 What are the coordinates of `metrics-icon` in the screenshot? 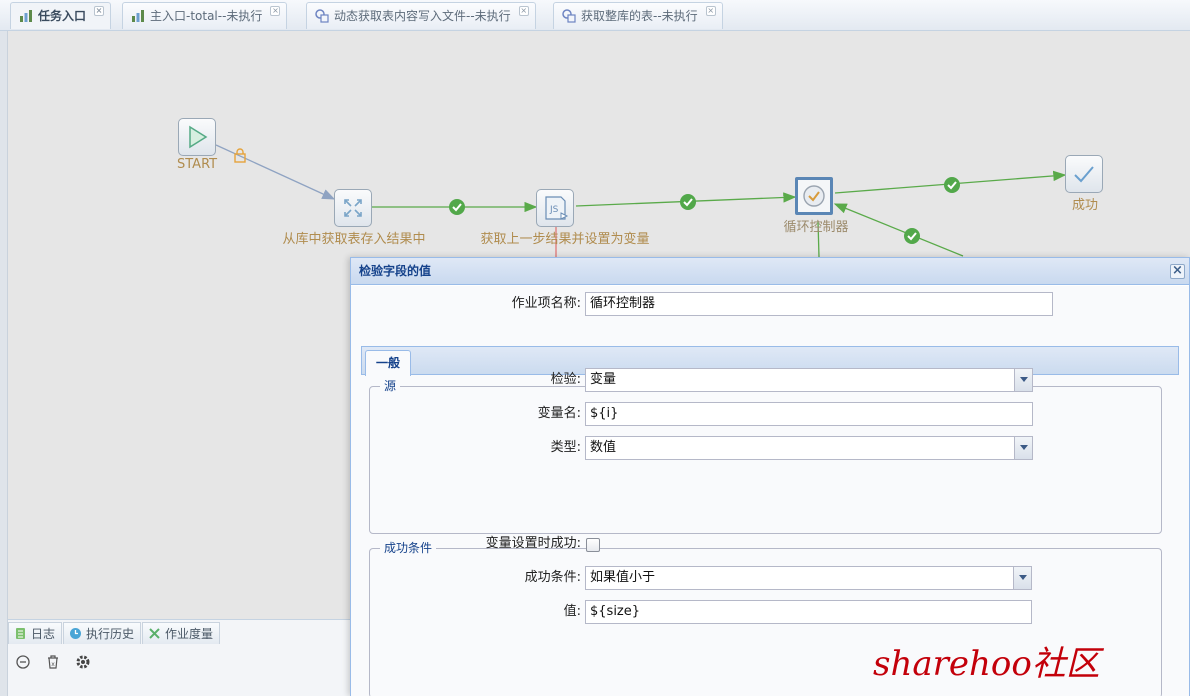 It's located at (154, 633).